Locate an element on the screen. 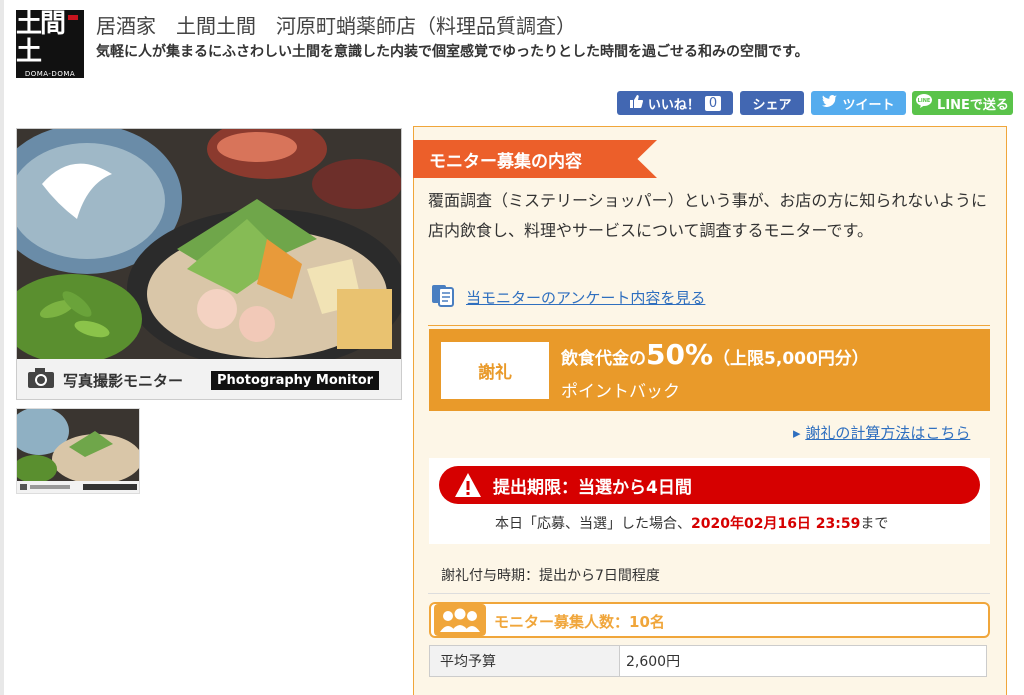 This screenshot has width=1024, height=695. reward-percent: 50% is located at coordinates (680, 354).